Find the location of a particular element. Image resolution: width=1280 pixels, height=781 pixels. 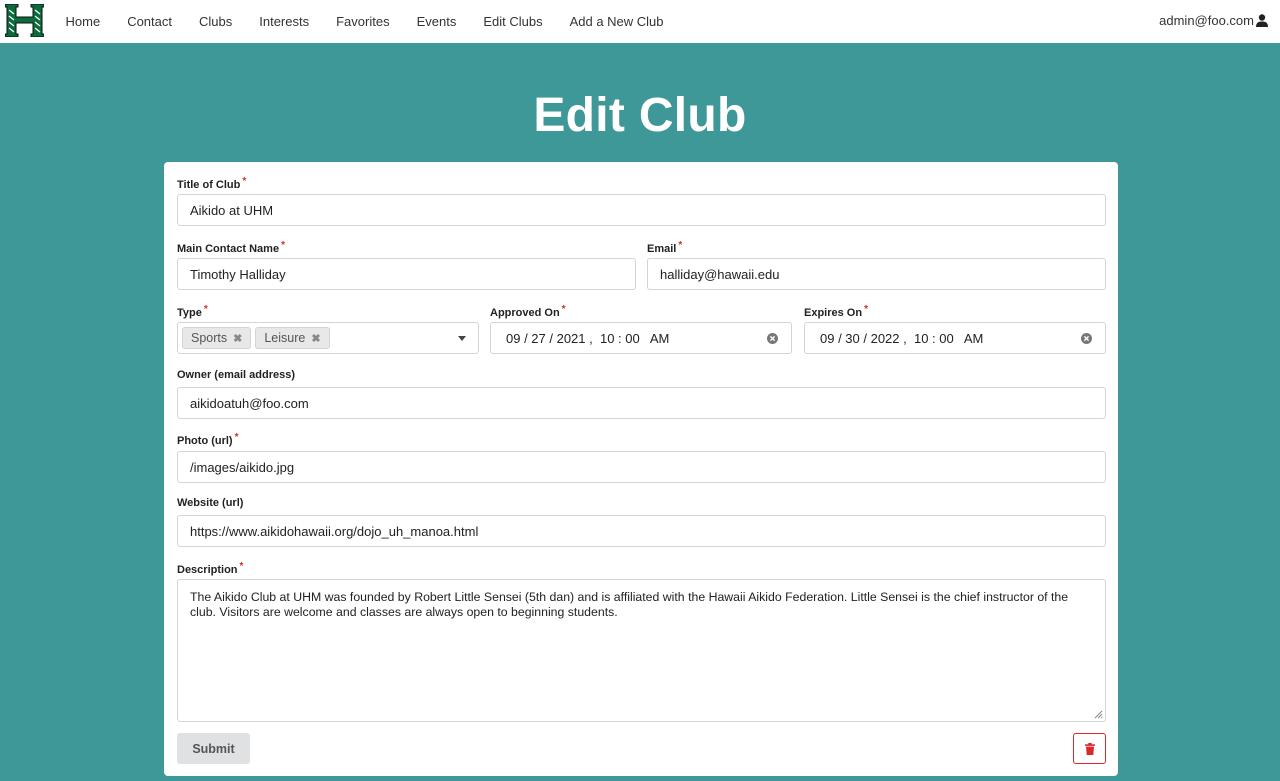

dropdown-caret-icon is located at coordinates (462, 338).